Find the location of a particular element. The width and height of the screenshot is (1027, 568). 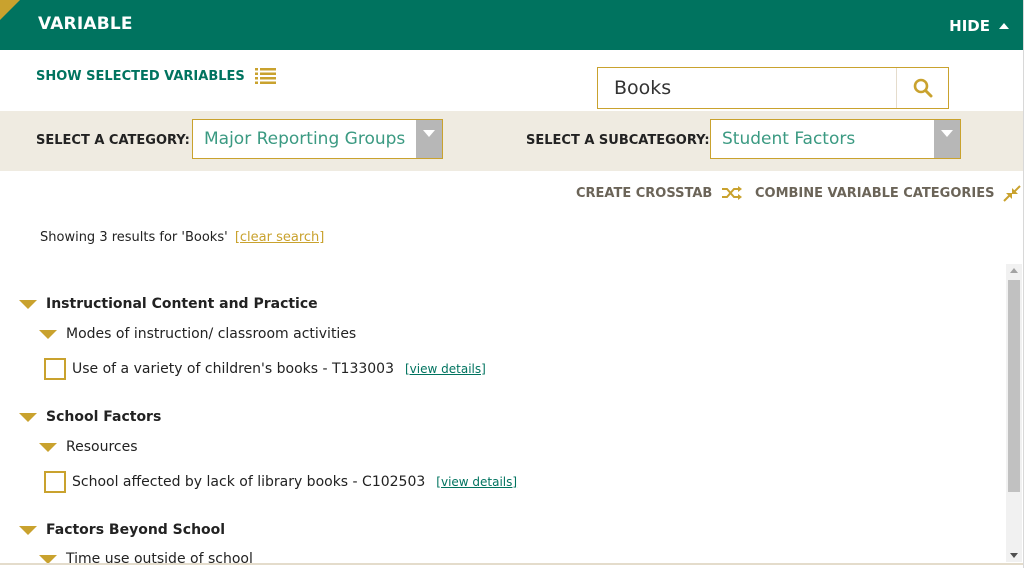

show-selected-label: SHOW SELECTED VARIABLES is located at coordinates (140, 76).